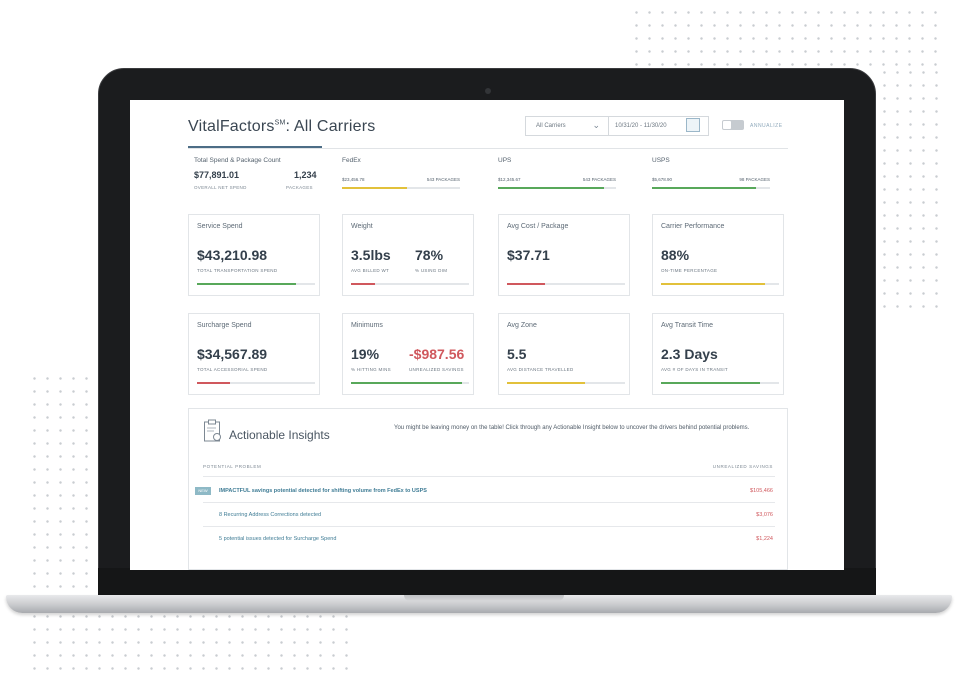  I want to click on clipboard-icon, so click(212, 430).